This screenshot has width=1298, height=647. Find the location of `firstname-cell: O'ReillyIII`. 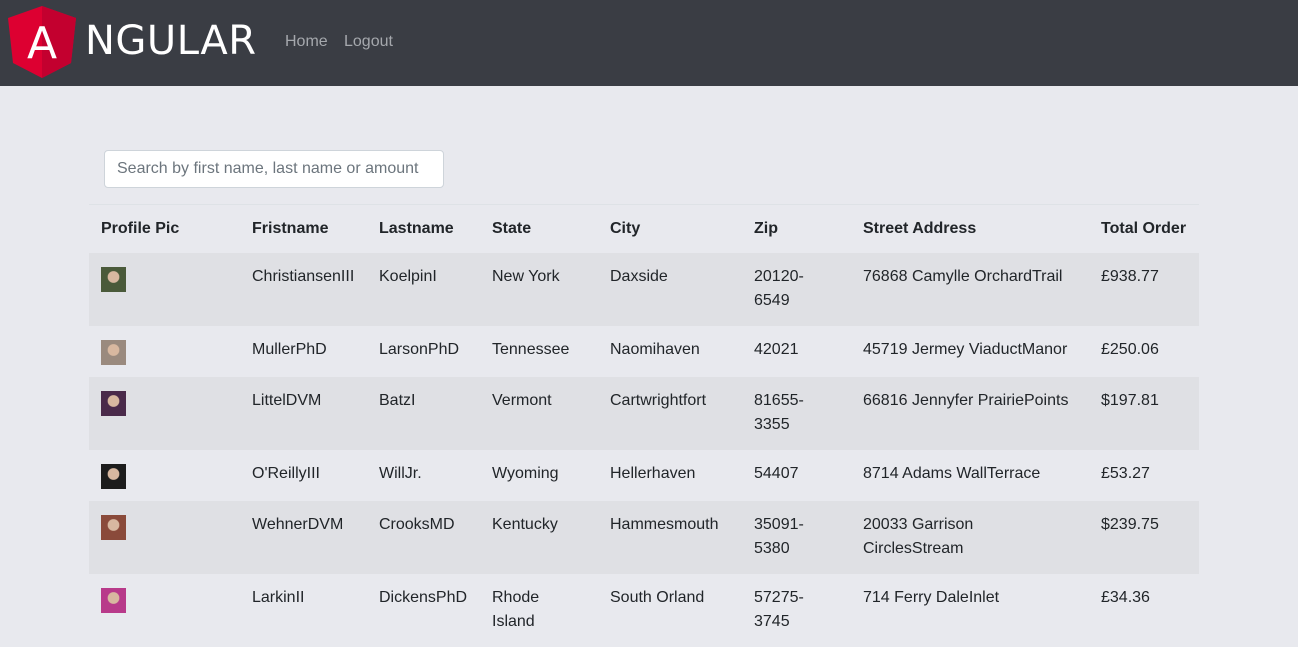

firstname-cell: O'ReillyIII is located at coordinates (286, 473).